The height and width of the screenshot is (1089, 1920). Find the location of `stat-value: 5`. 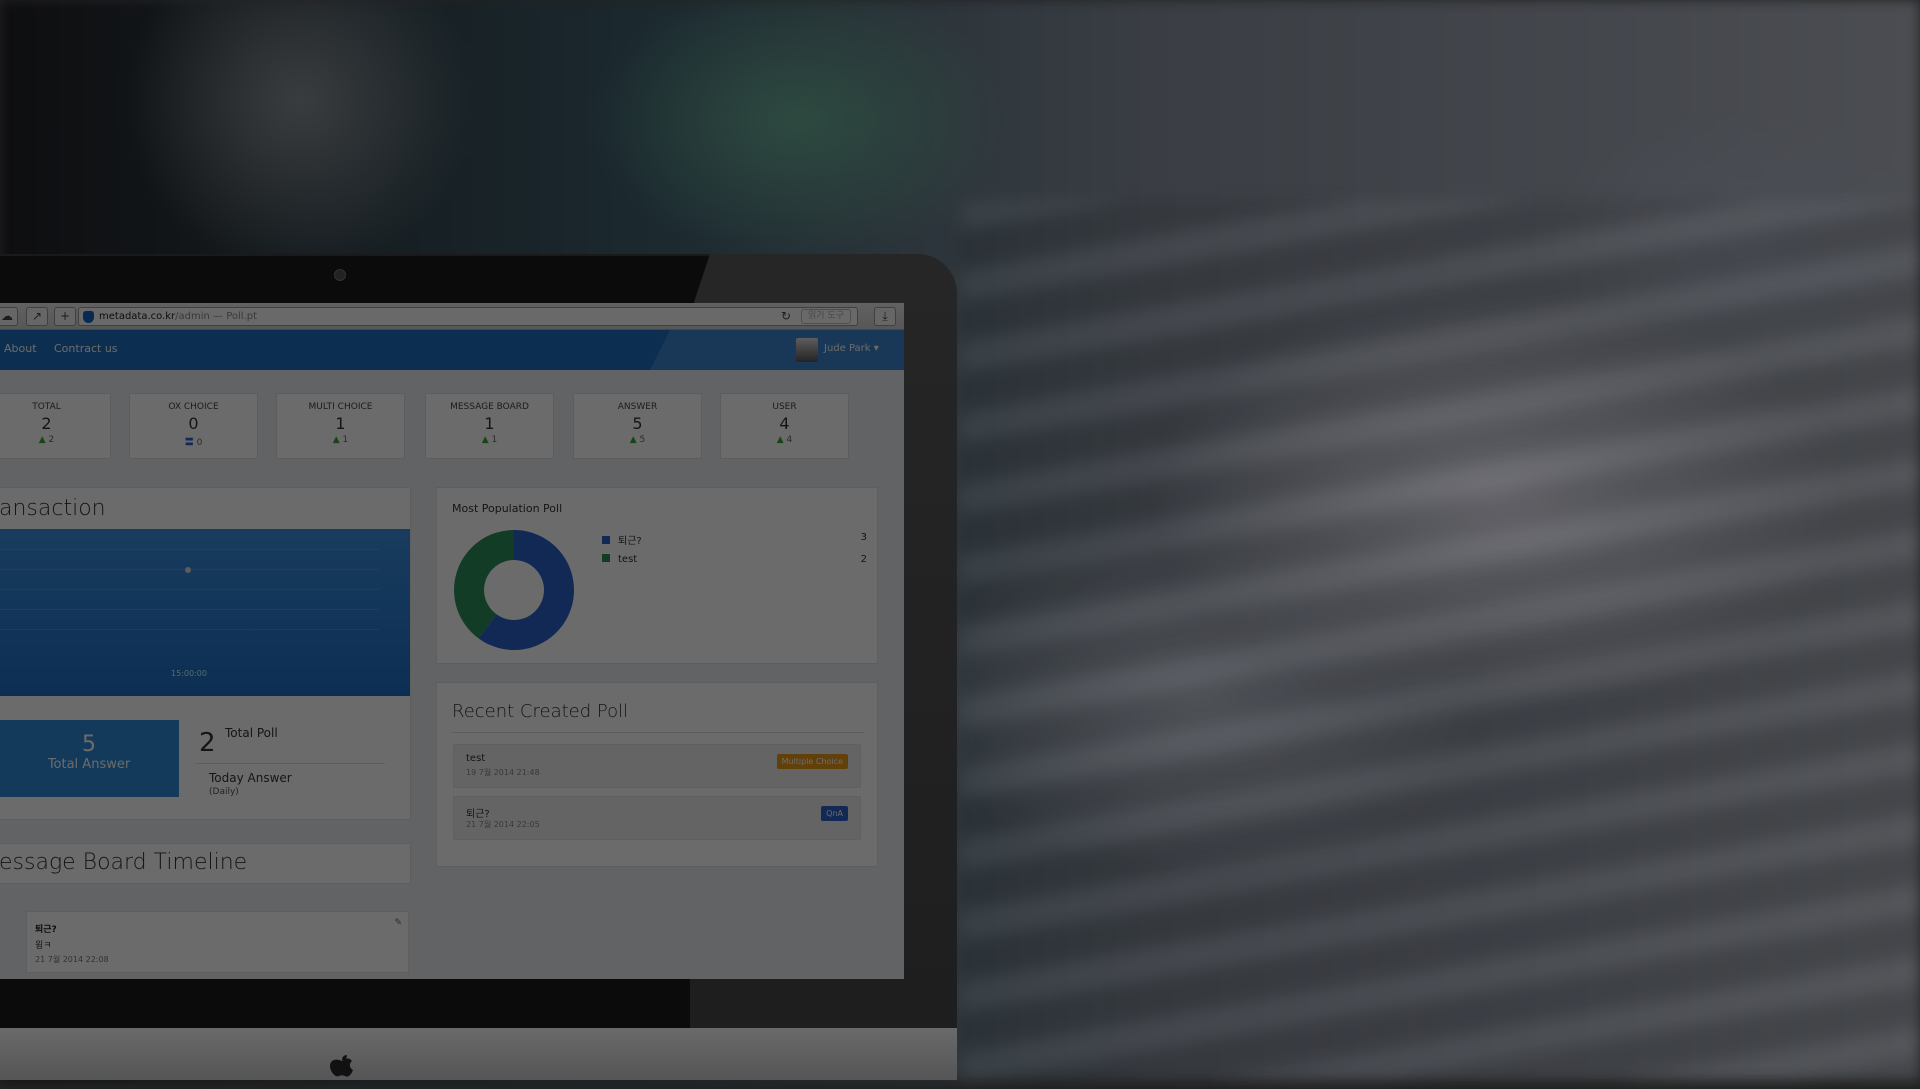

stat-value: 5 is located at coordinates (637, 423).